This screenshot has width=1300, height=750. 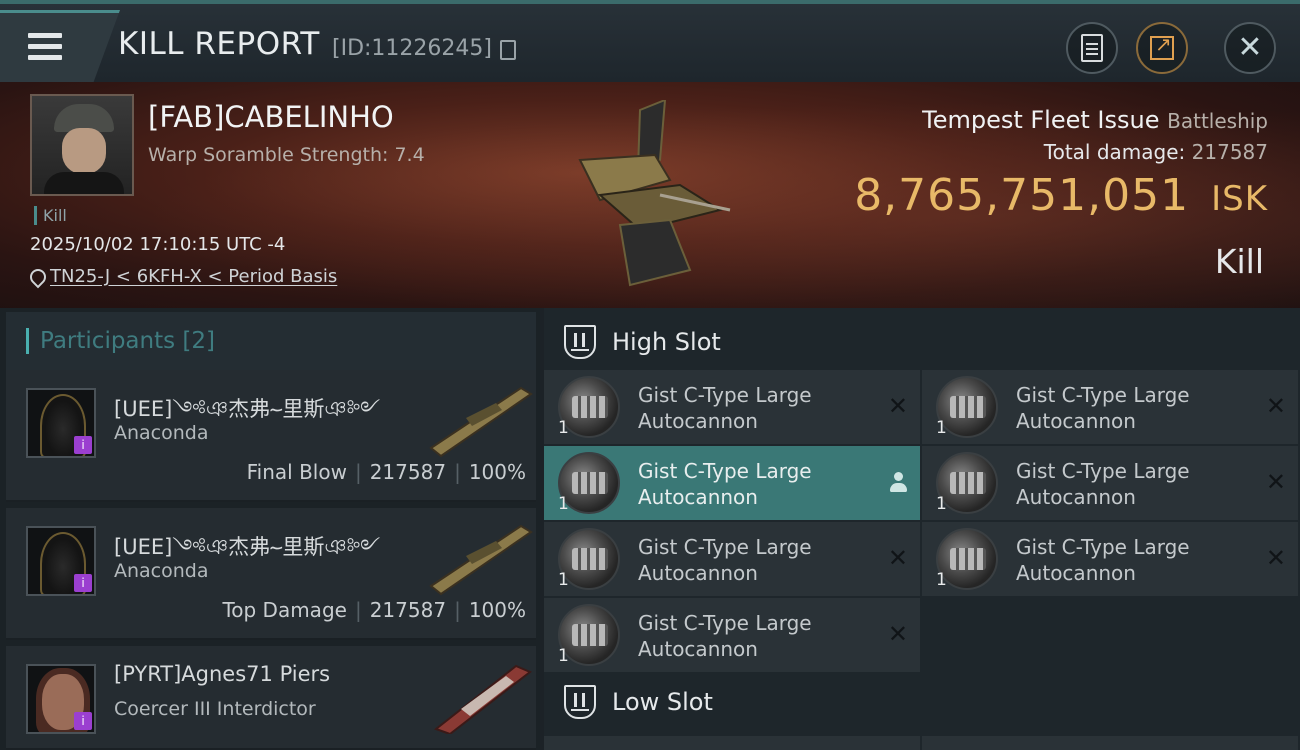 What do you see at coordinates (1239, 199) in the screenshot?
I see `isk-unit: ISK` at bounding box center [1239, 199].